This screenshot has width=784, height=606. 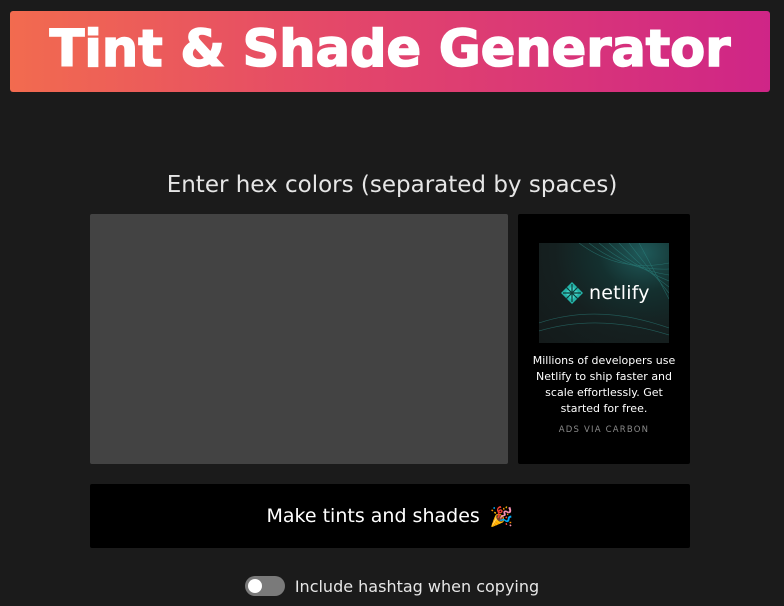 I want to click on hashtag-toggle, so click(x=264, y=586).